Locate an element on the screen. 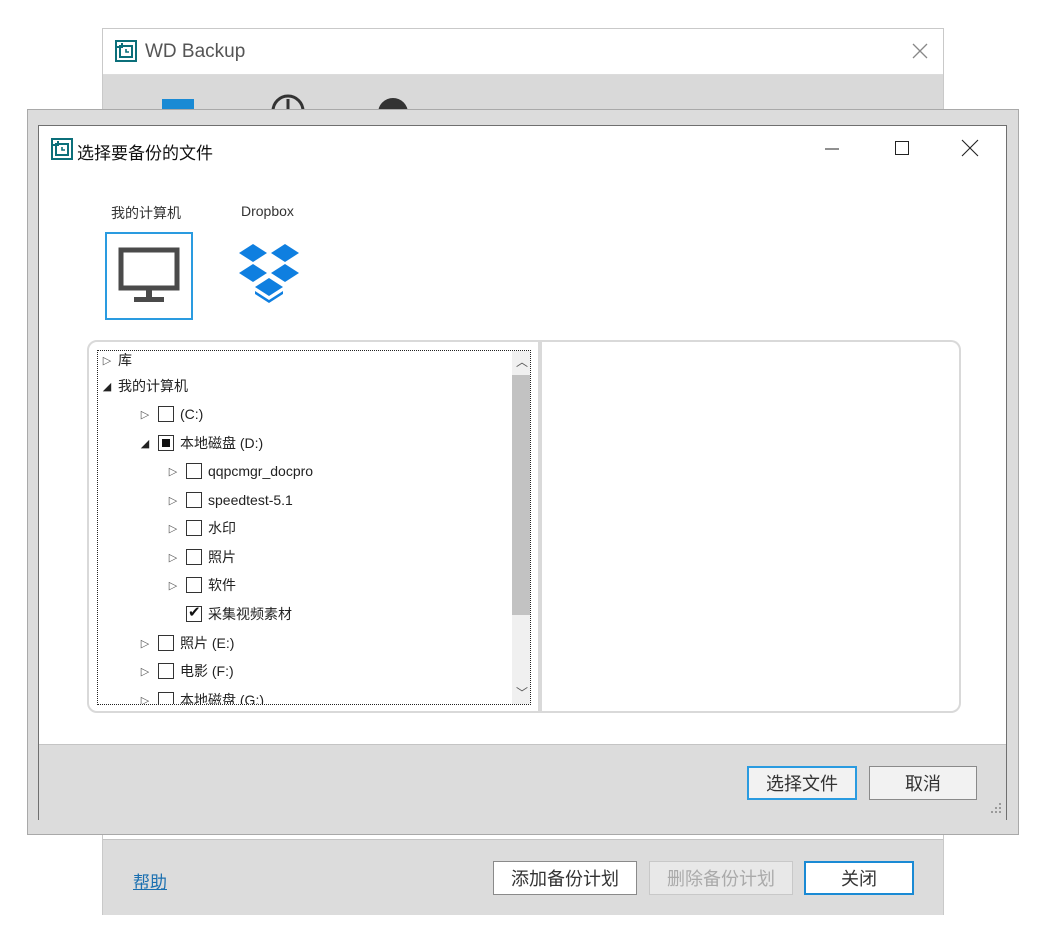  close-button: 关闭 is located at coordinates (859, 878).